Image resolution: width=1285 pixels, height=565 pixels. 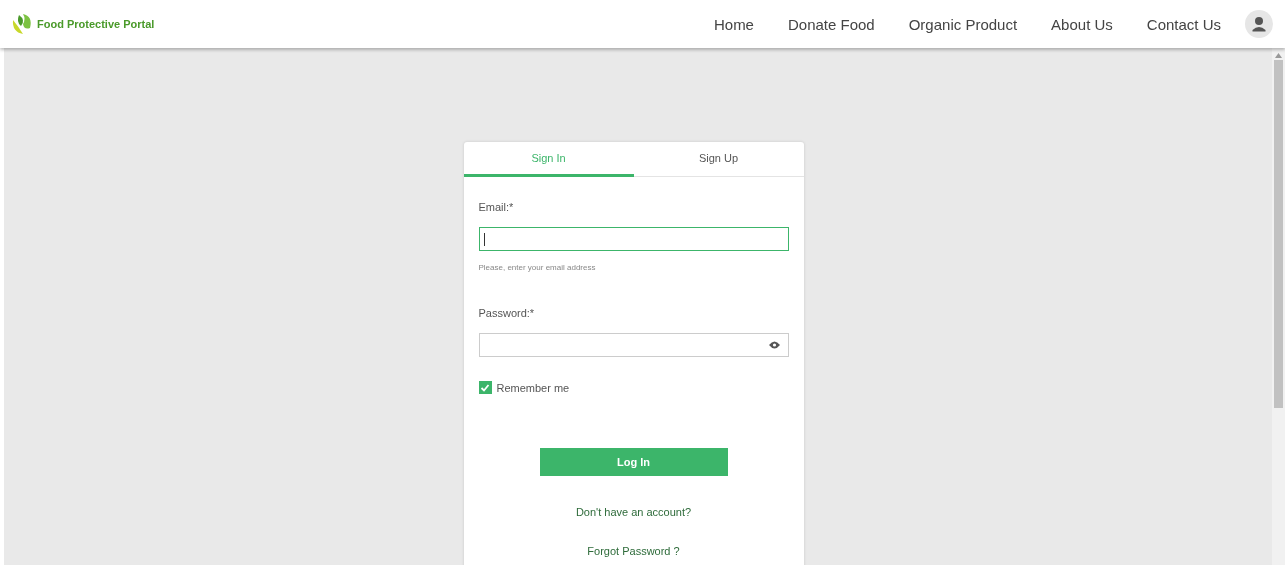 I want to click on text-link: Forgot Password ?, so click(x=633, y=551).